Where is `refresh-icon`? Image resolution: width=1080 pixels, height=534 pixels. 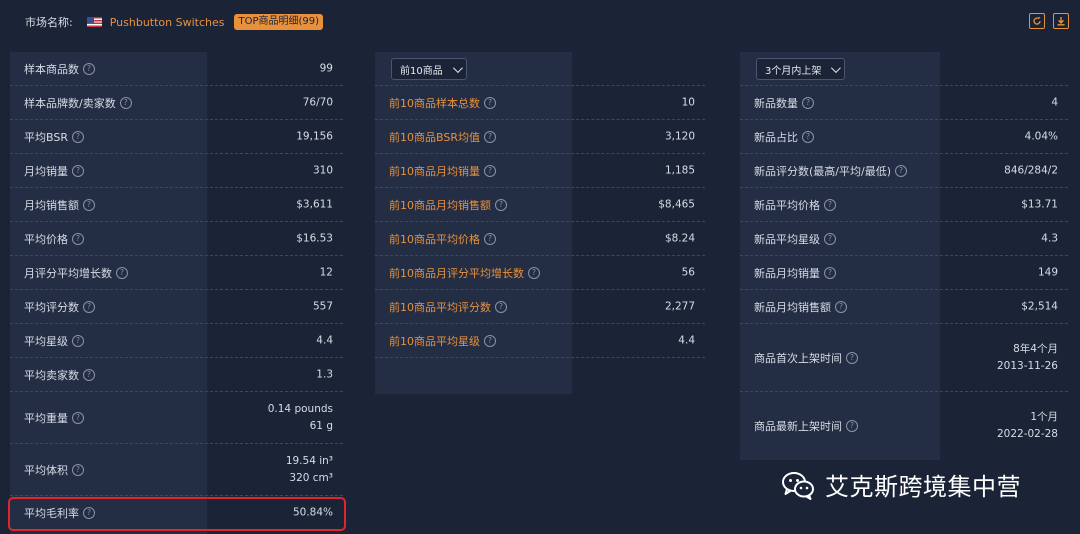
refresh-icon is located at coordinates (1037, 21).